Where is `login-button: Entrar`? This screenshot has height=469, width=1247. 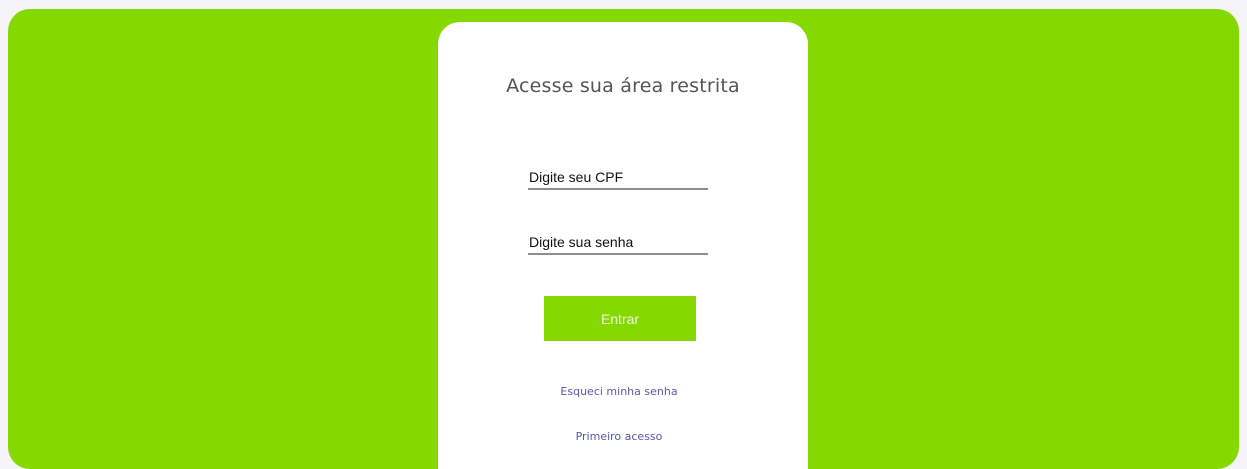
login-button: Entrar is located at coordinates (620, 318).